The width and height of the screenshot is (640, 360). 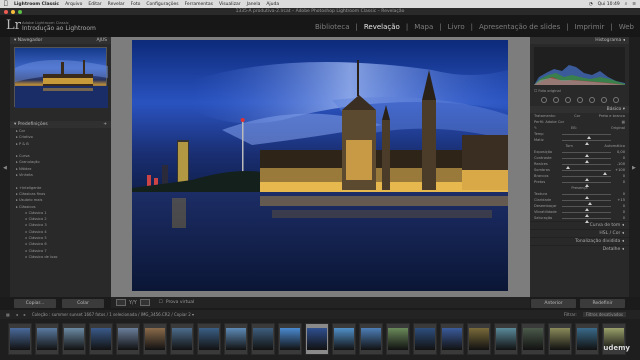 I want to click on red-eye-icon, so click(x=579, y=100).